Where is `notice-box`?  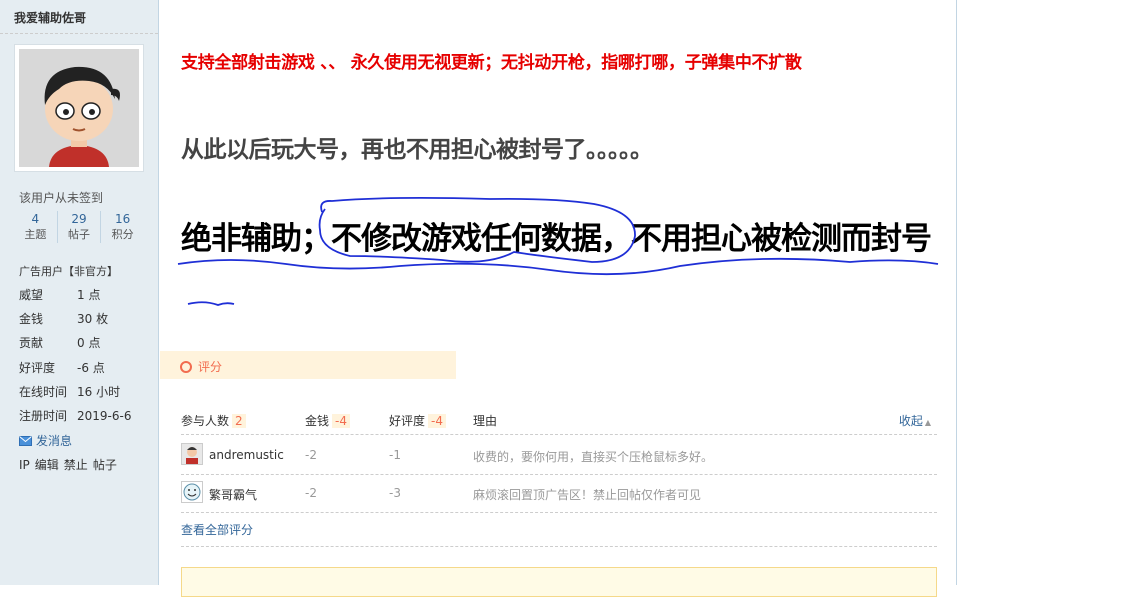
notice-box is located at coordinates (559, 582).